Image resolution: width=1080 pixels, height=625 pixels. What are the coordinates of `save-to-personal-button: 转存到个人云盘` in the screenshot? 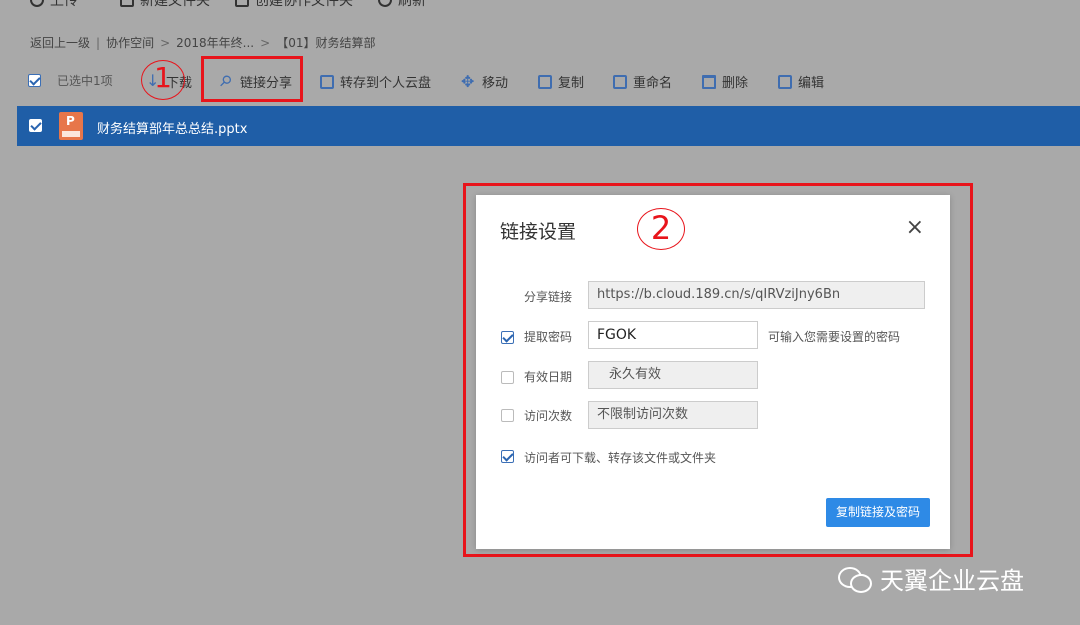 It's located at (375, 81).